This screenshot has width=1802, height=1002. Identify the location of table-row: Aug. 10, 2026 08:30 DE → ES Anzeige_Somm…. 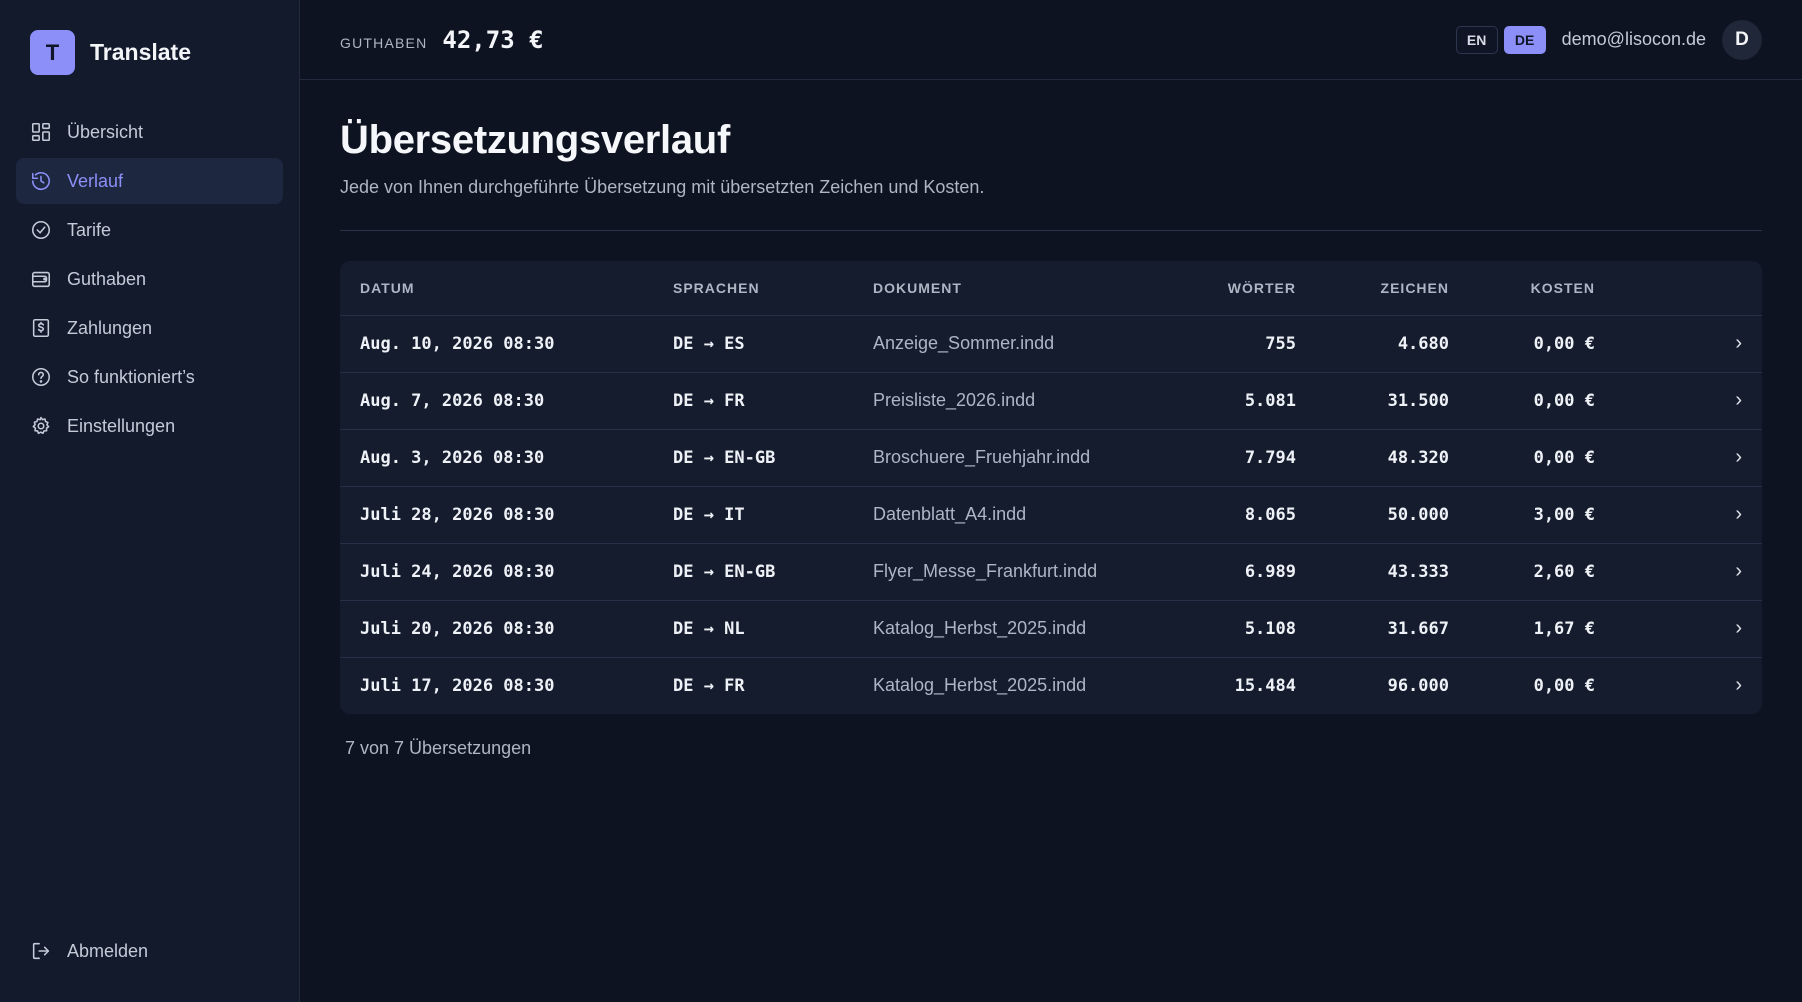
(1051, 344).